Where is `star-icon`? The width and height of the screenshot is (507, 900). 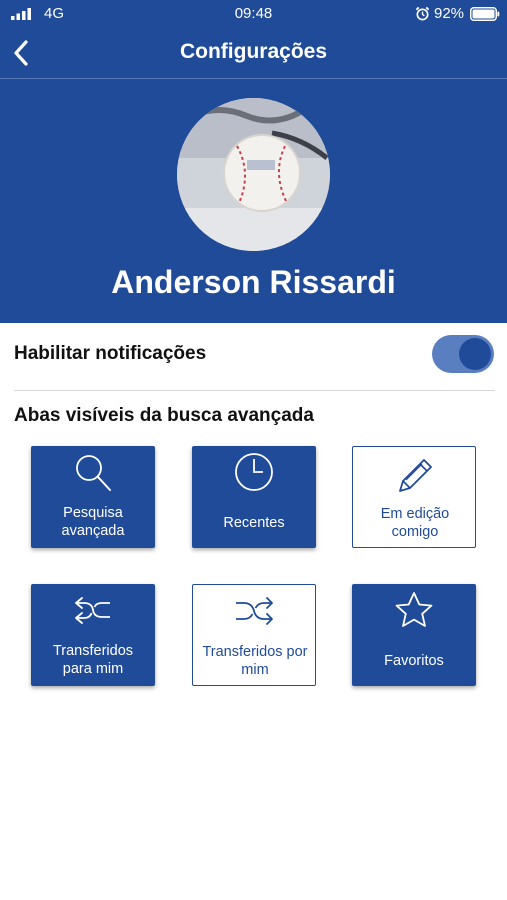 star-icon is located at coordinates (414, 609).